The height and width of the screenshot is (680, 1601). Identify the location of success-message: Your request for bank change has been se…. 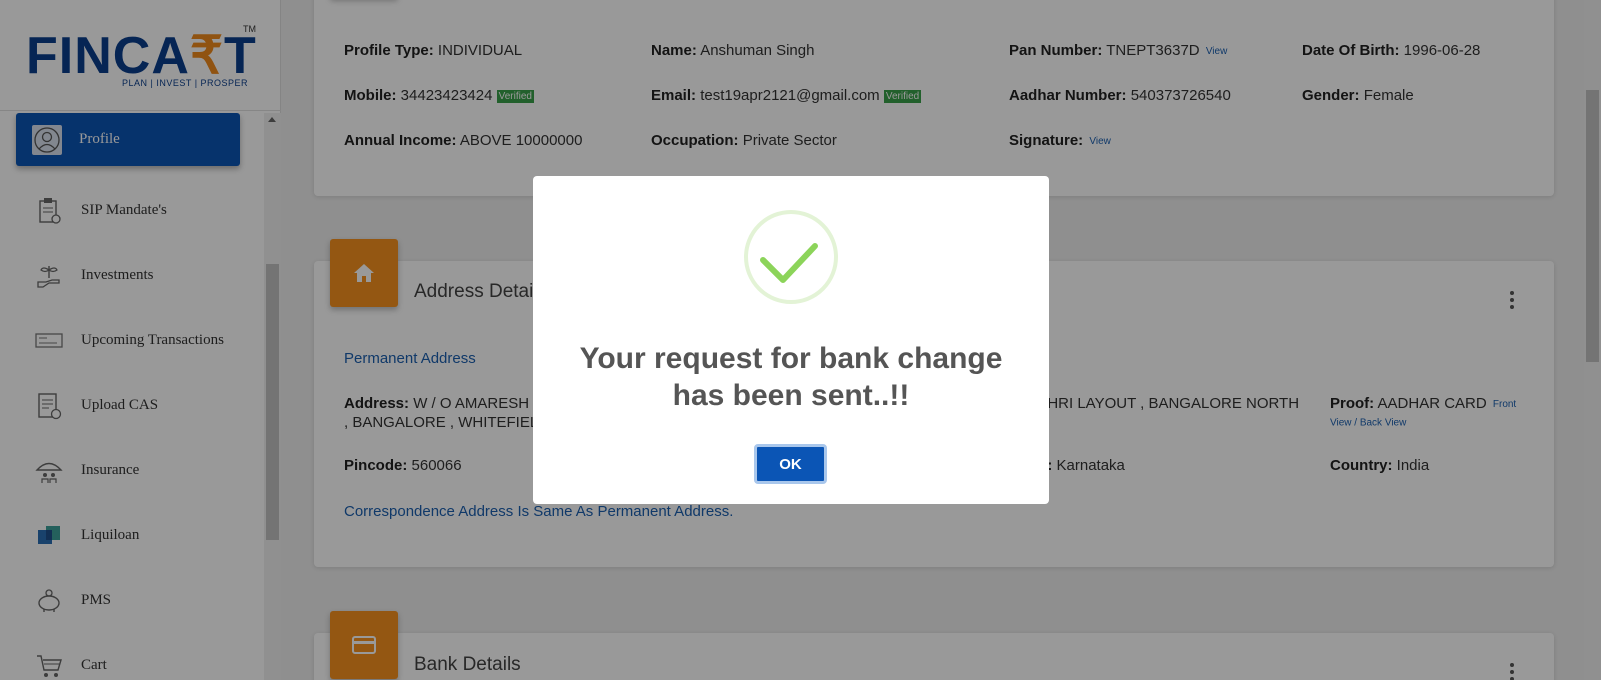
(791, 377).